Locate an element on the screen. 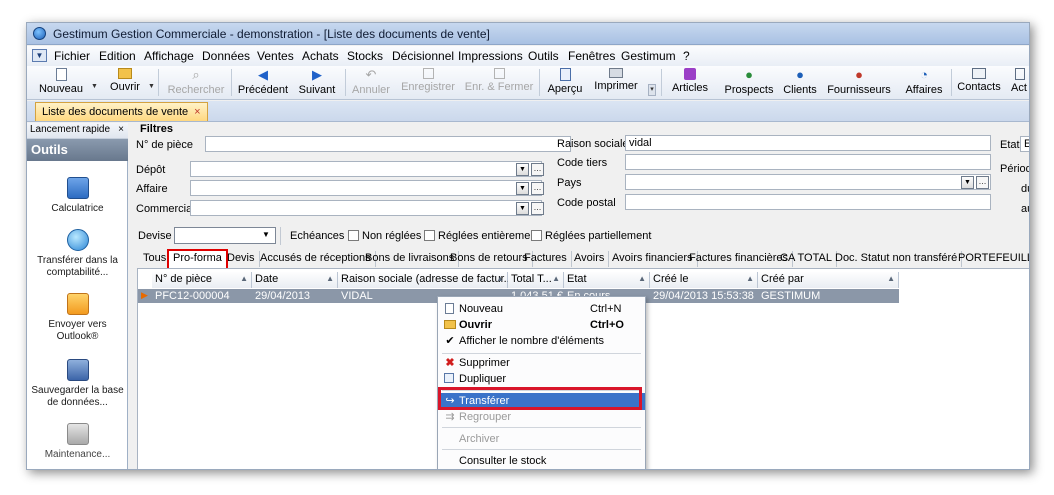 The width and height of the screenshot is (1054, 495). reglees-partiellement-checkbox: Réglées partiellement is located at coordinates (591, 236).